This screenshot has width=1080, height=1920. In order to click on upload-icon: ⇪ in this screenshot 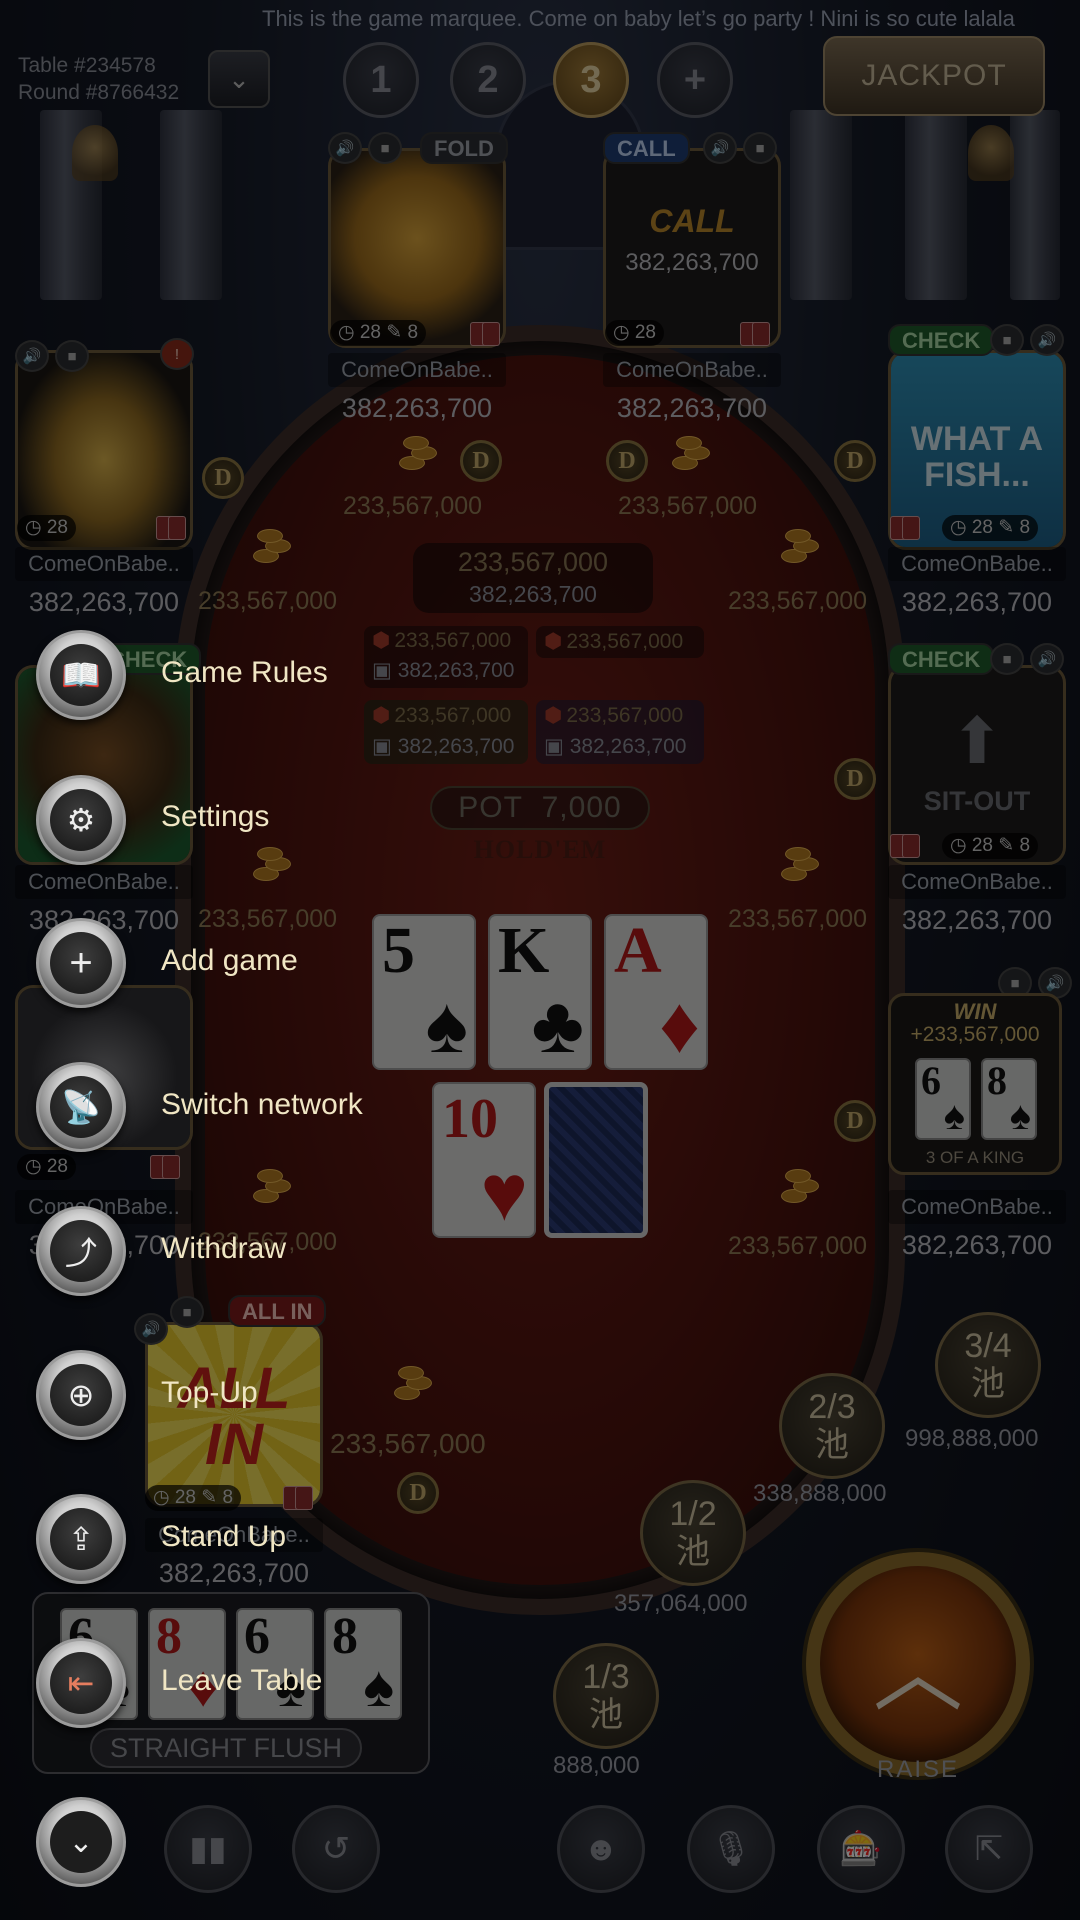, I will do `click(81, 1539)`.